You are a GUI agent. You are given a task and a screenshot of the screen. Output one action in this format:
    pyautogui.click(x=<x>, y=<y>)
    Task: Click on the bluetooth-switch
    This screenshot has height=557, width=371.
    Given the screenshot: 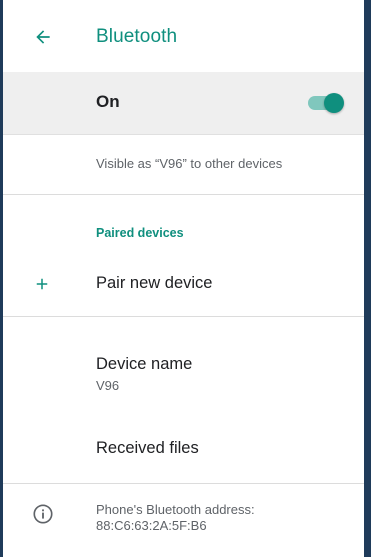 What is the action you would take?
    pyautogui.click(x=326, y=103)
    